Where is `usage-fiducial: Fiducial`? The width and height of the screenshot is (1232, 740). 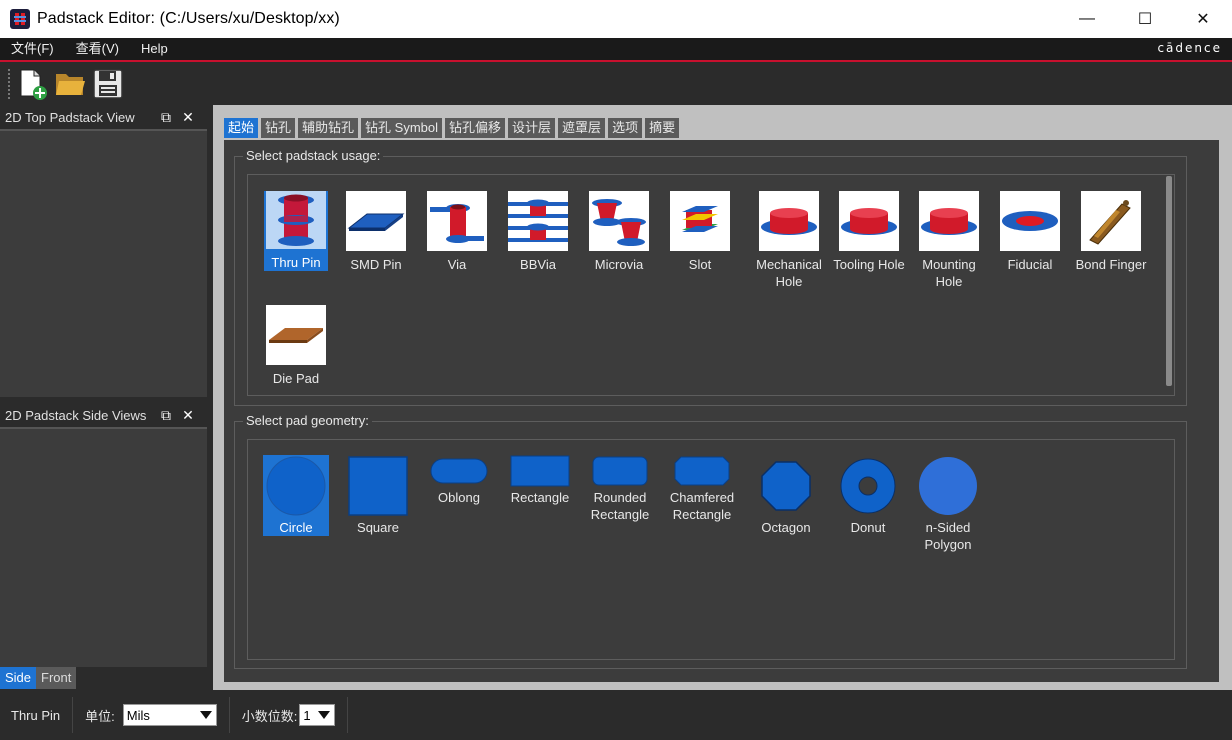
usage-fiducial: Fiducial is located at coordinates (1030, 232).